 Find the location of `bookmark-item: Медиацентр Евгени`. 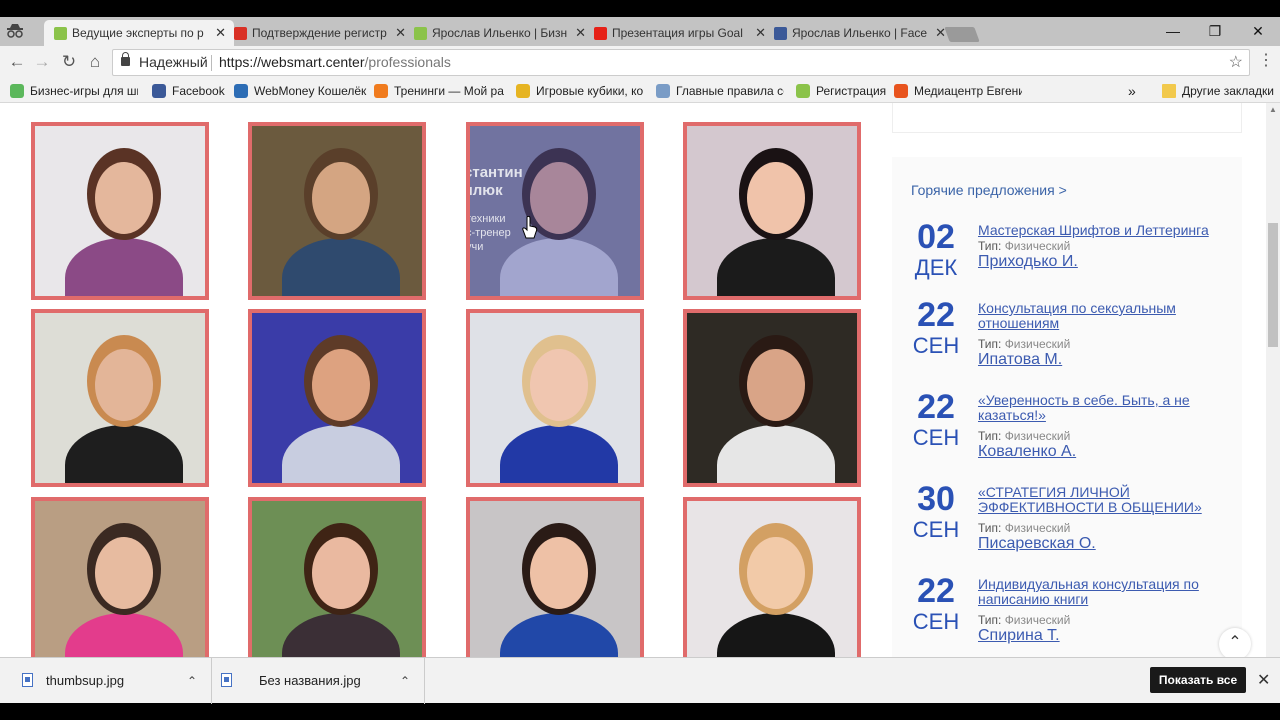

bookmark-item: Медиацентр Евгени is located at coordinates (957, 91).